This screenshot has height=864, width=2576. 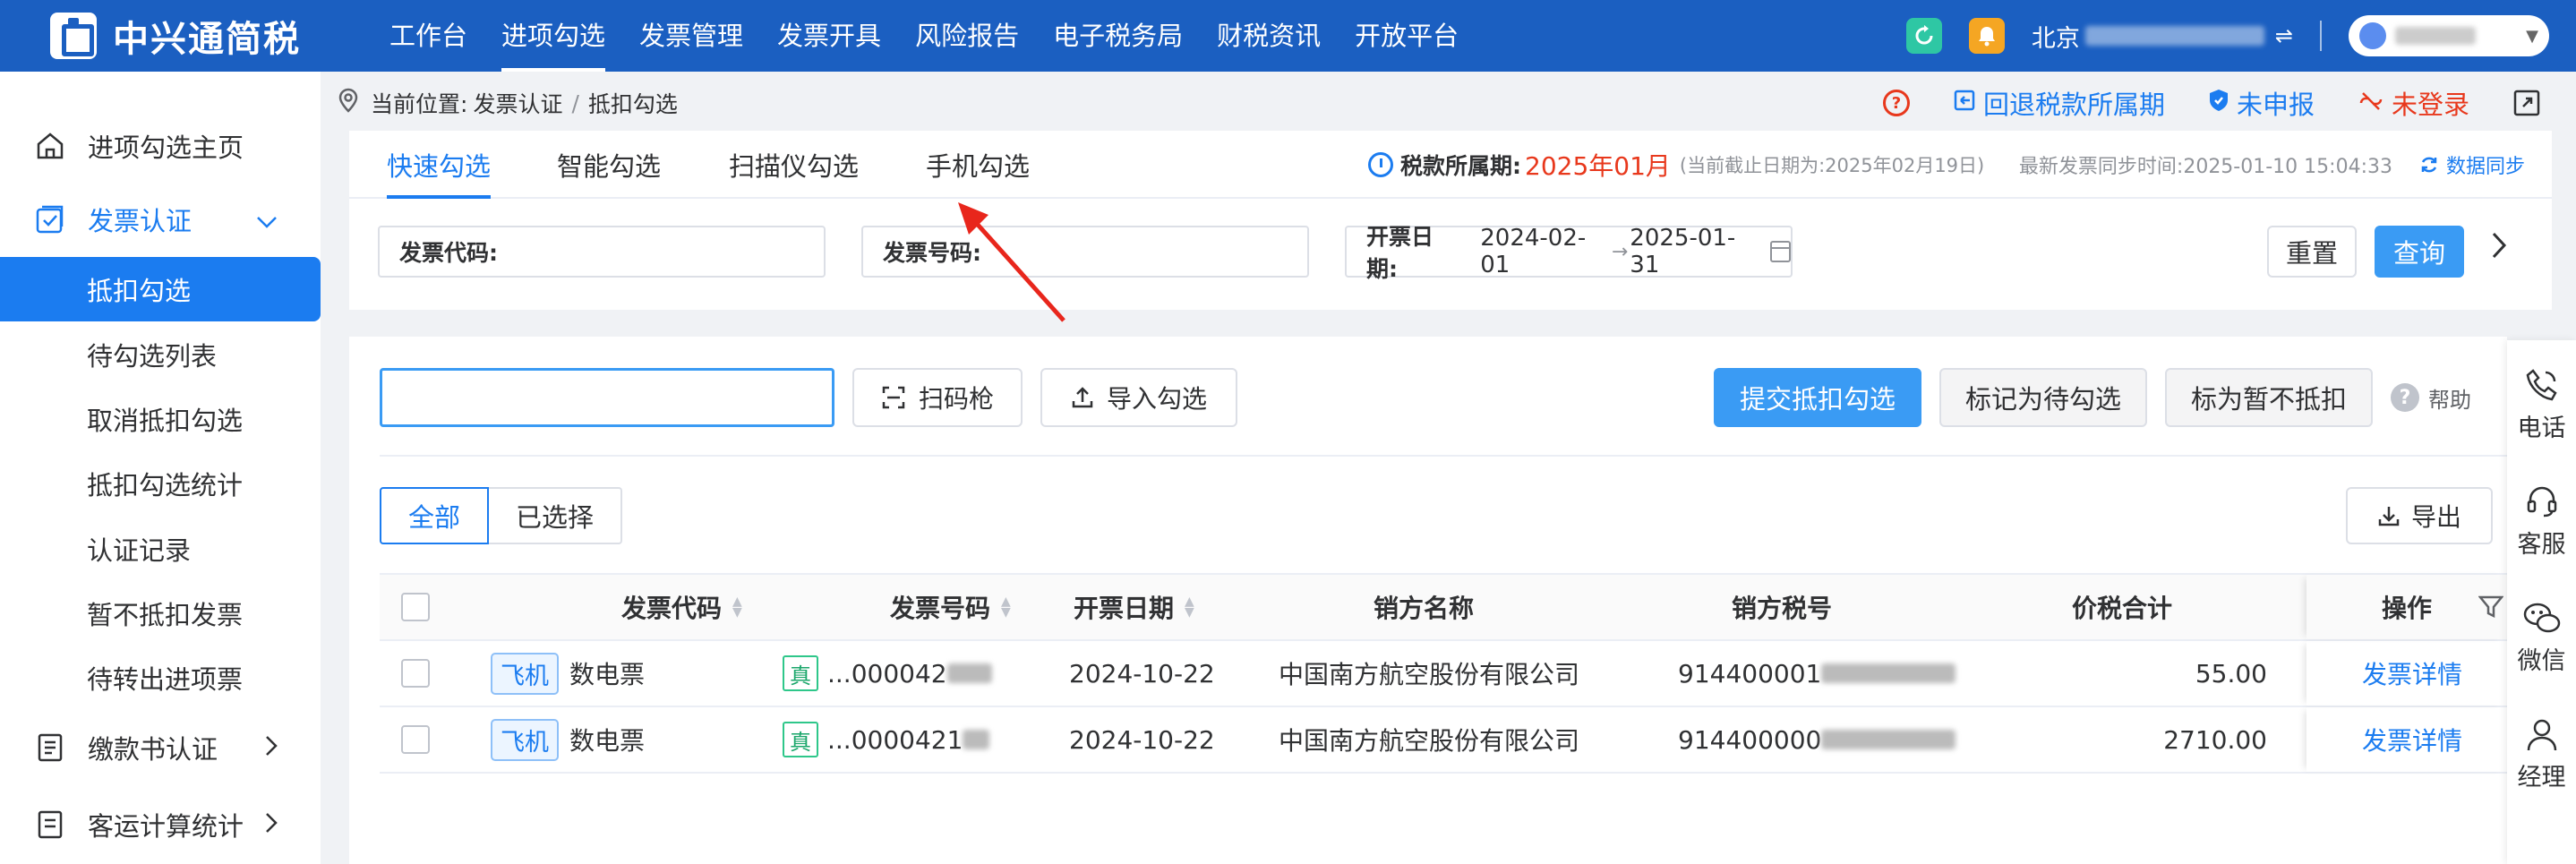 What do you see at coordinates (2491, 607) in the screenshot?
I see `filter-icon` at bounding box center [2491, 607].